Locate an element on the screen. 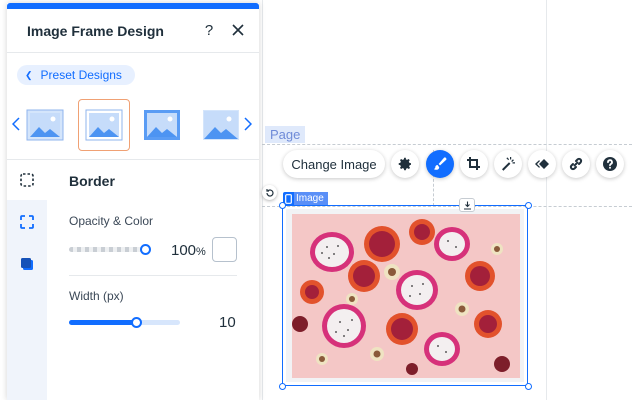  animation-button is located at coordinates (542, 164).